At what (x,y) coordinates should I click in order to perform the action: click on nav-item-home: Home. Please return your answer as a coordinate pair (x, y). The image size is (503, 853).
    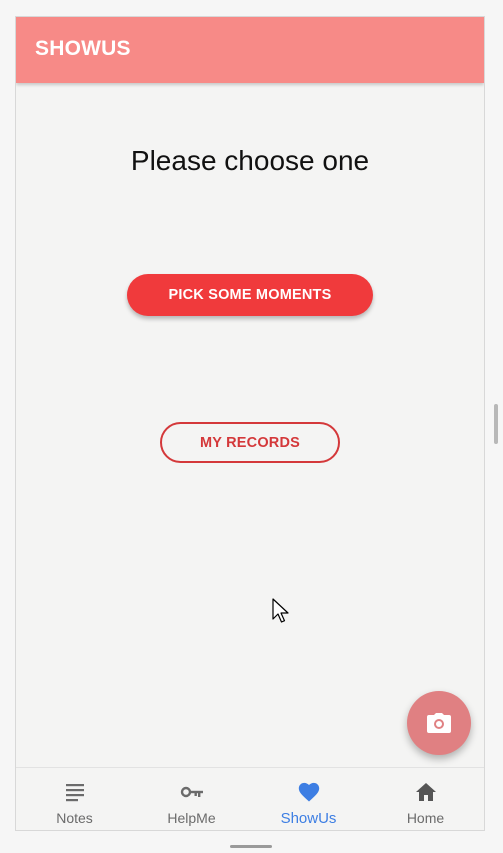
    Looking at the image, I should click on (425, 799).